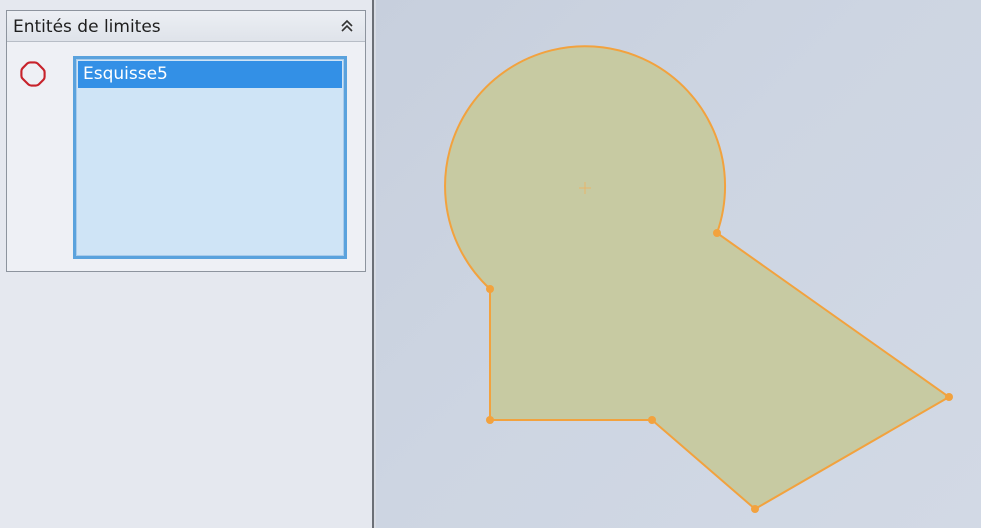 This screenshot has width=981, height=528. What do you see at coordinates (33, 74) in the screenshot?
I see `boundary-entity-icon` at bounding box center [33, 74].